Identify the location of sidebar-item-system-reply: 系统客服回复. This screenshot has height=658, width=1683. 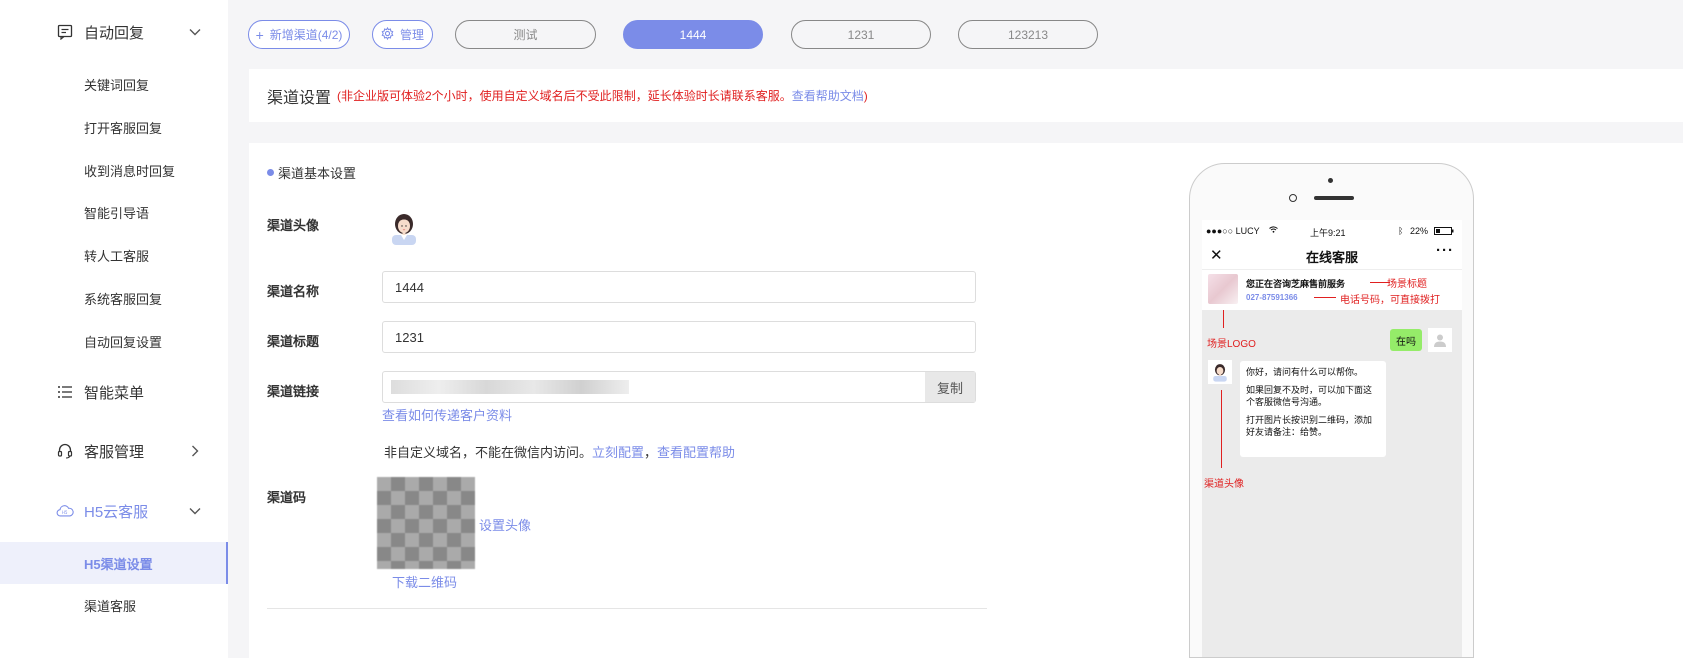
(114, 298).